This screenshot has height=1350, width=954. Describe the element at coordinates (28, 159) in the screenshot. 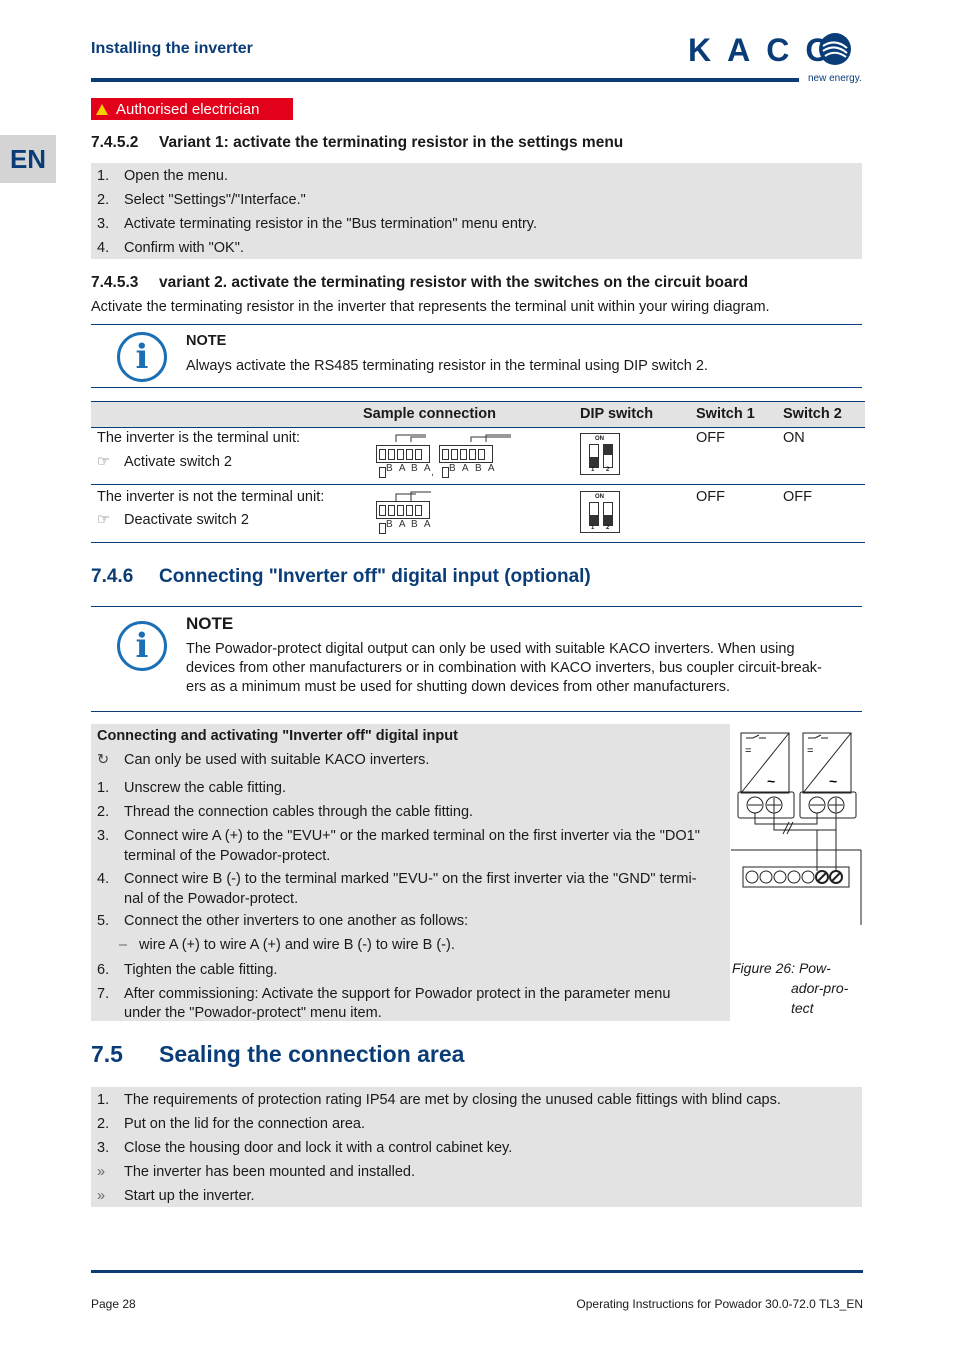

I see `language-tab: EN` at that location.